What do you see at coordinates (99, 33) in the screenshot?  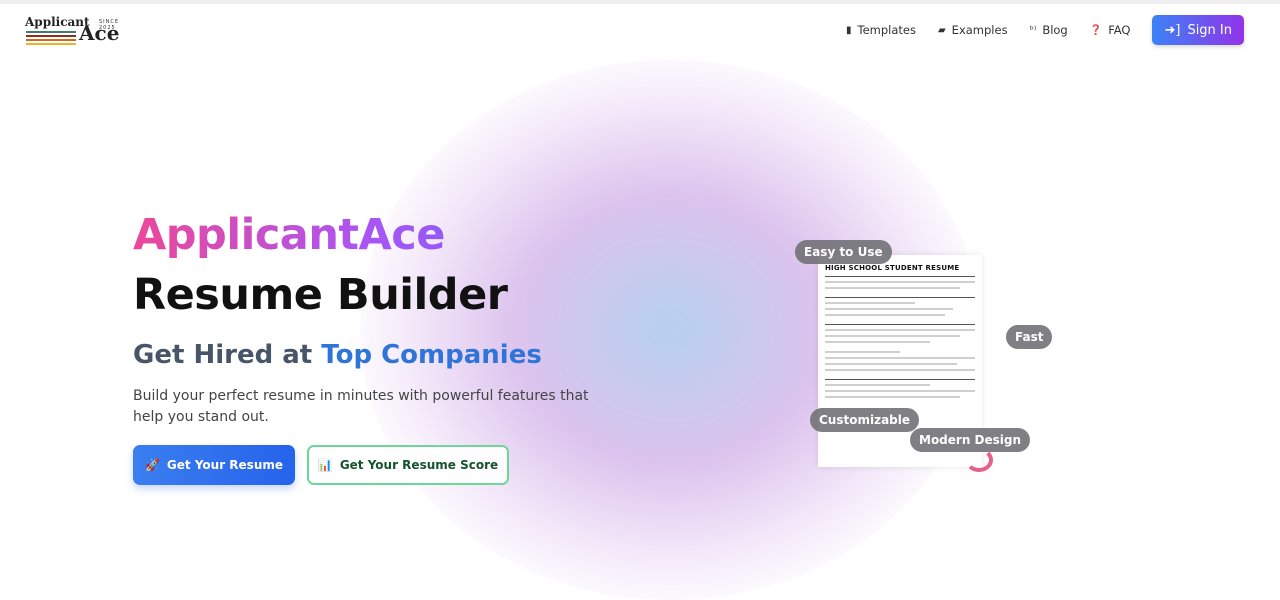 I see `logo-ace: Ace` at bounding box center [99, 33].